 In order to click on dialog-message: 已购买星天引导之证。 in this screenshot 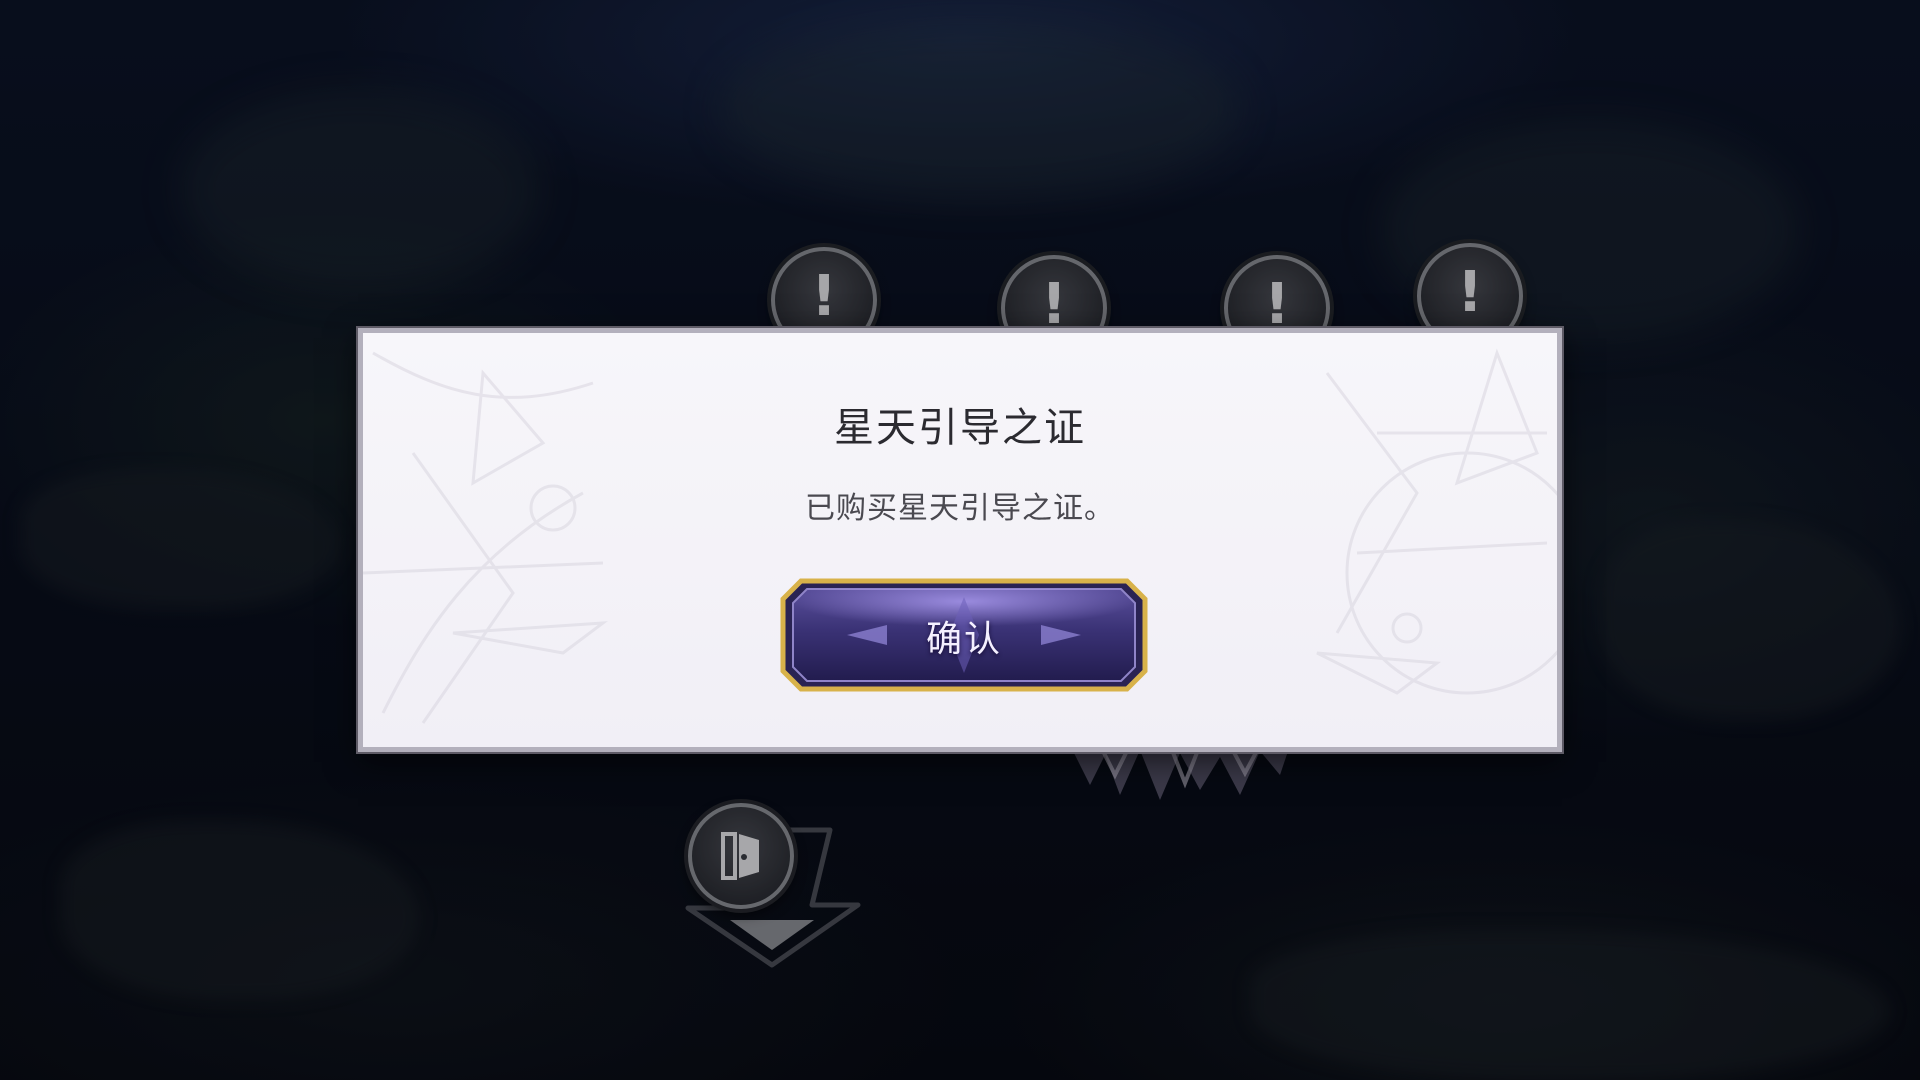, I will do `click(960, 508)`.